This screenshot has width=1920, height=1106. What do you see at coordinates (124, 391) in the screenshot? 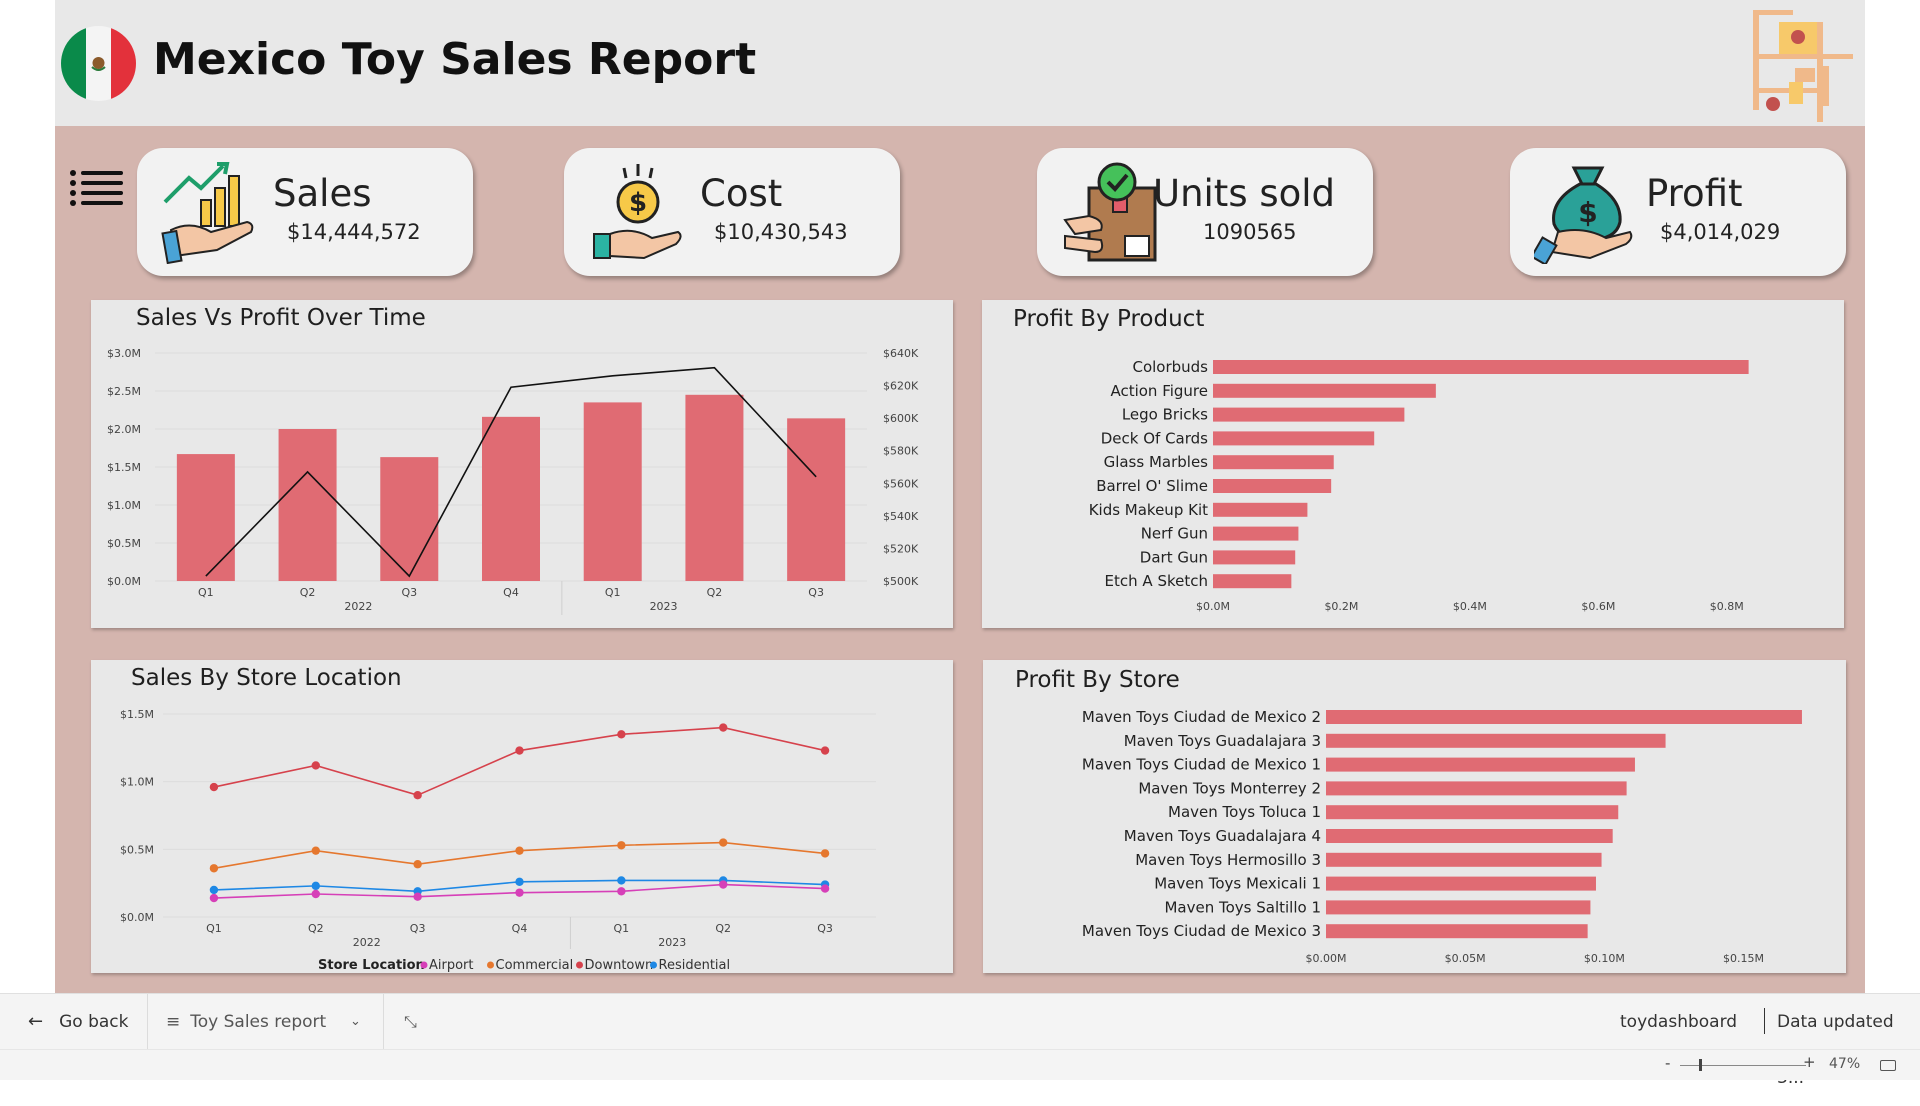
I see `y-tick-label: $2.5M` at bounding box center [124, 391].